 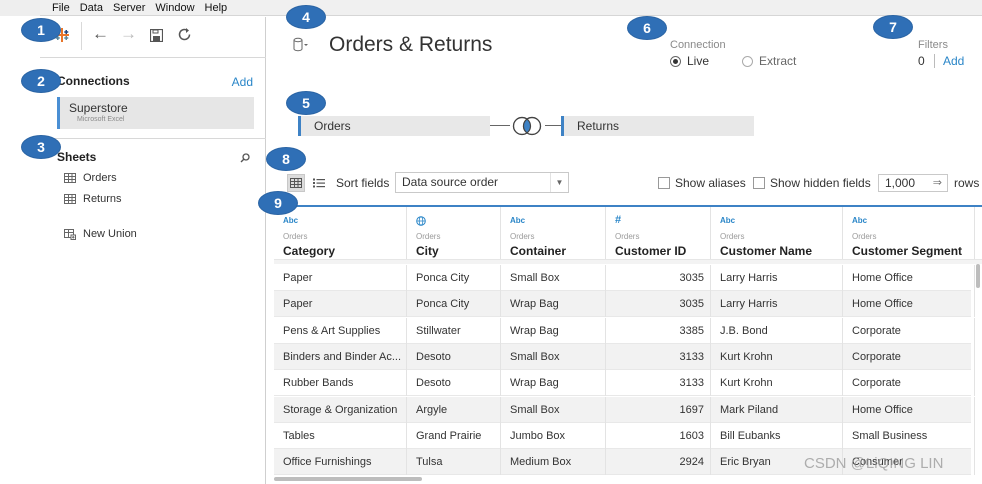 I want to click on table-cell: J.B. Bond, so click(x=777, y=330).